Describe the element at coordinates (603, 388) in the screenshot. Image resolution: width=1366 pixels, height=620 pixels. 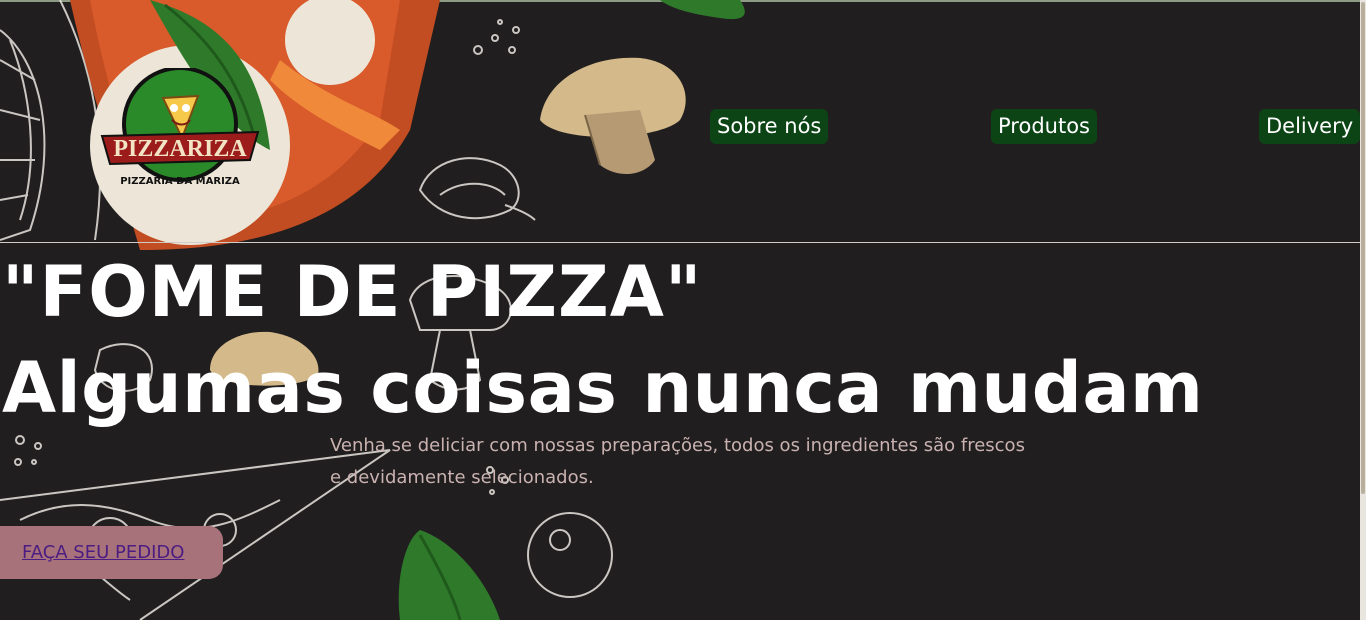
I see `headline-line-2: Algumas coisas nunca mudam` at that location.